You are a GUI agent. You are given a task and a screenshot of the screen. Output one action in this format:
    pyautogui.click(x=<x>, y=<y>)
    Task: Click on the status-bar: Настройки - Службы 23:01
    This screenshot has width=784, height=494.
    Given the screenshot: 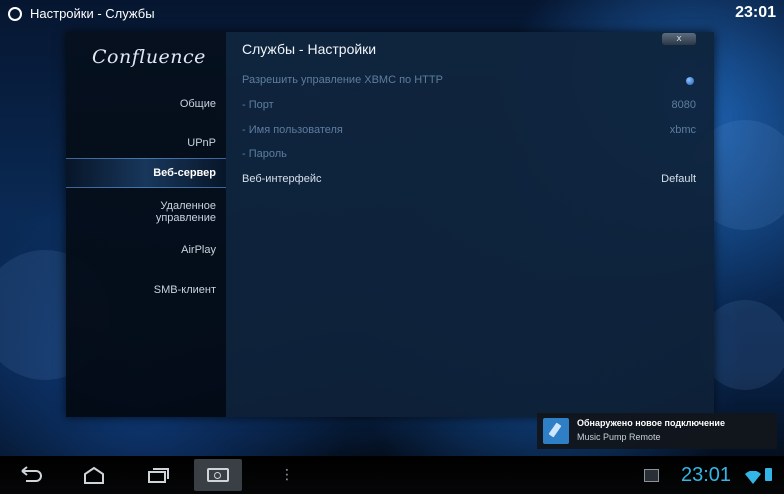 What is the action you would take?
    pyautogui.click(x=392, y=14)
    